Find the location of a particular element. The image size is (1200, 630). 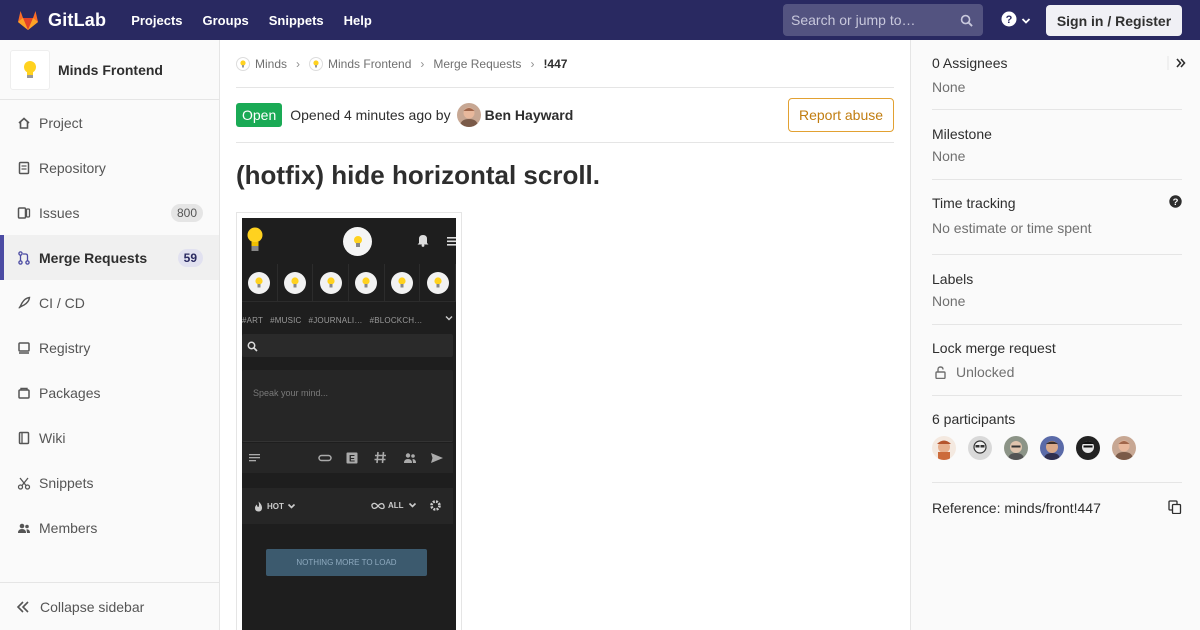

milestone-value: None is located at coordinates (949, 156).